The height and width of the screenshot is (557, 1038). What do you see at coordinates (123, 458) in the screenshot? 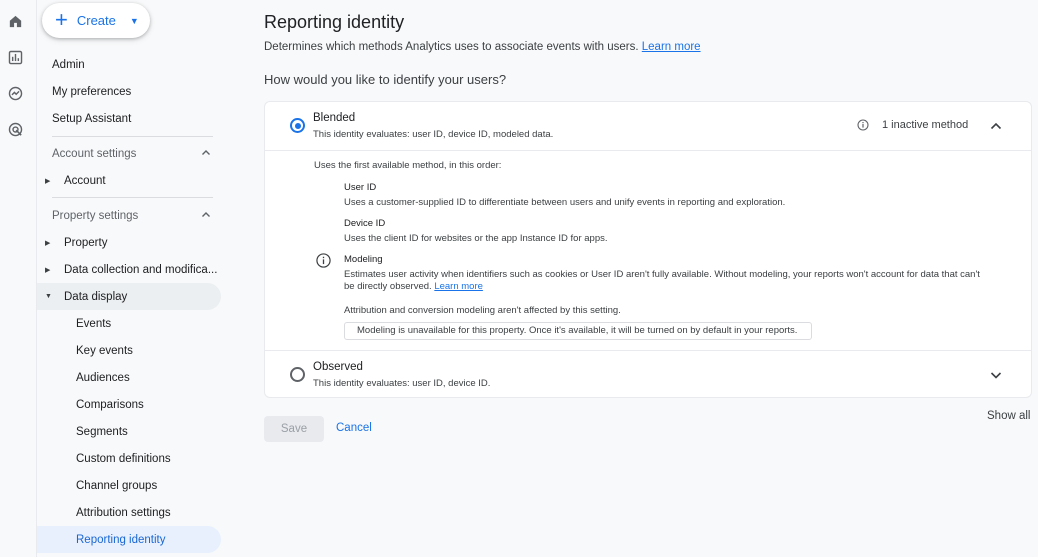
I see `nav-item-label: Custom definitions` at bounding box center [123, 458].